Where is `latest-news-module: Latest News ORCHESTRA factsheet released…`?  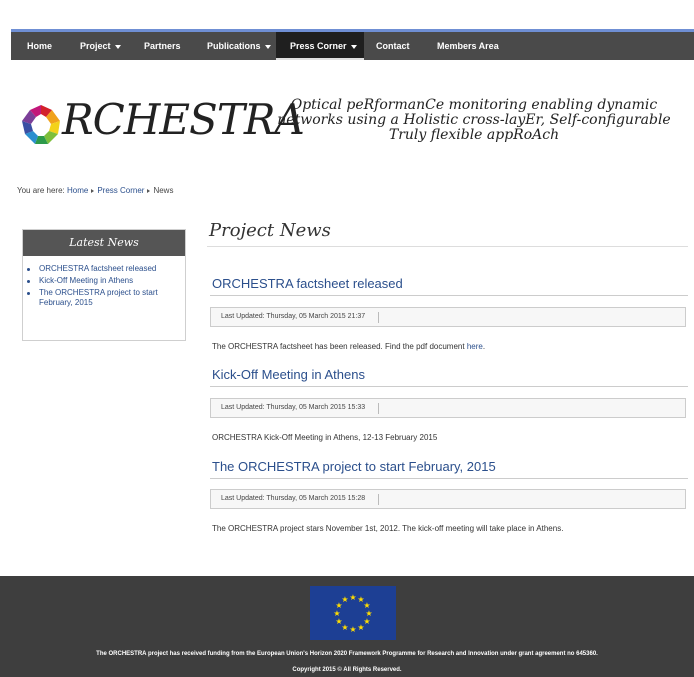
latest-news-module: Latest News ORCHESTRA factsheet released… is located at coordinates (104, 285).